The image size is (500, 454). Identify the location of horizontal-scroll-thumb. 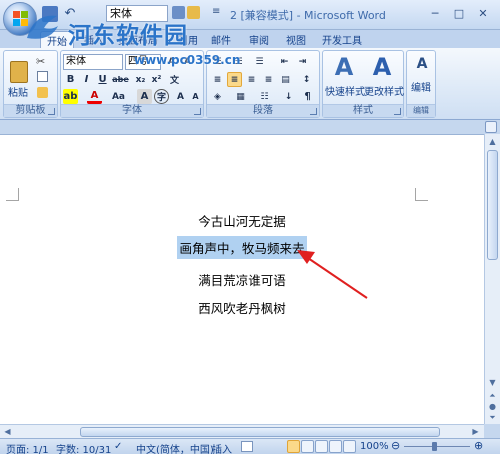
(260, 432).